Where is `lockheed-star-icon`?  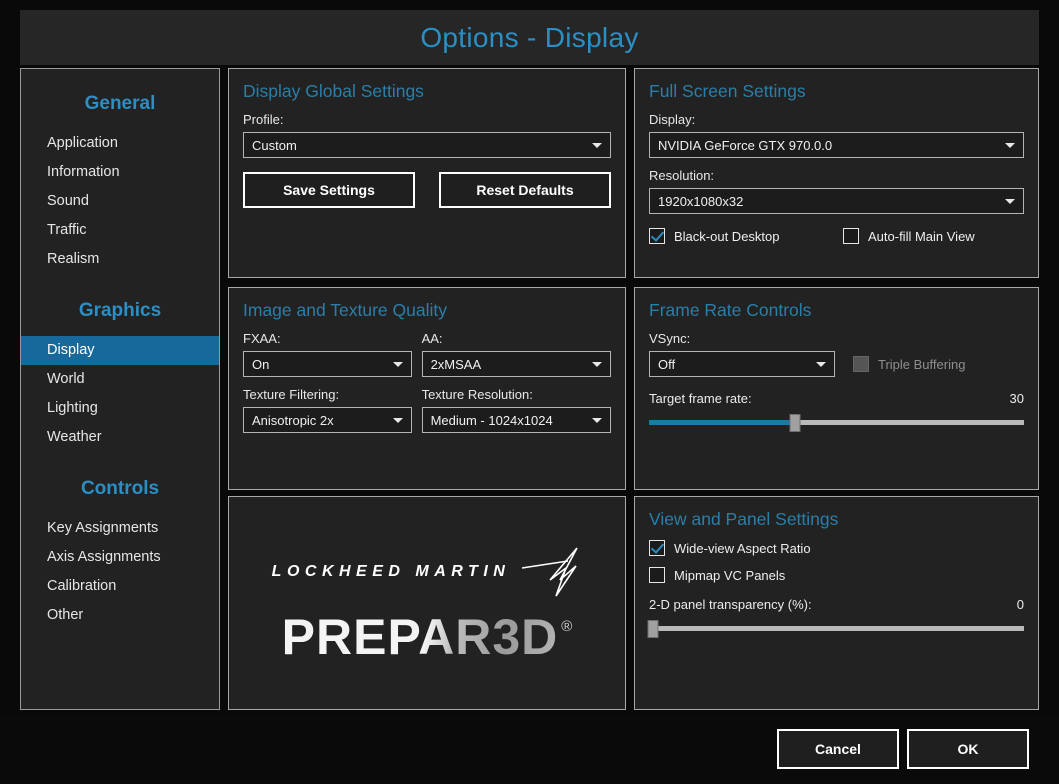 lockheed-star-icon is located at coordinates (550, 572).